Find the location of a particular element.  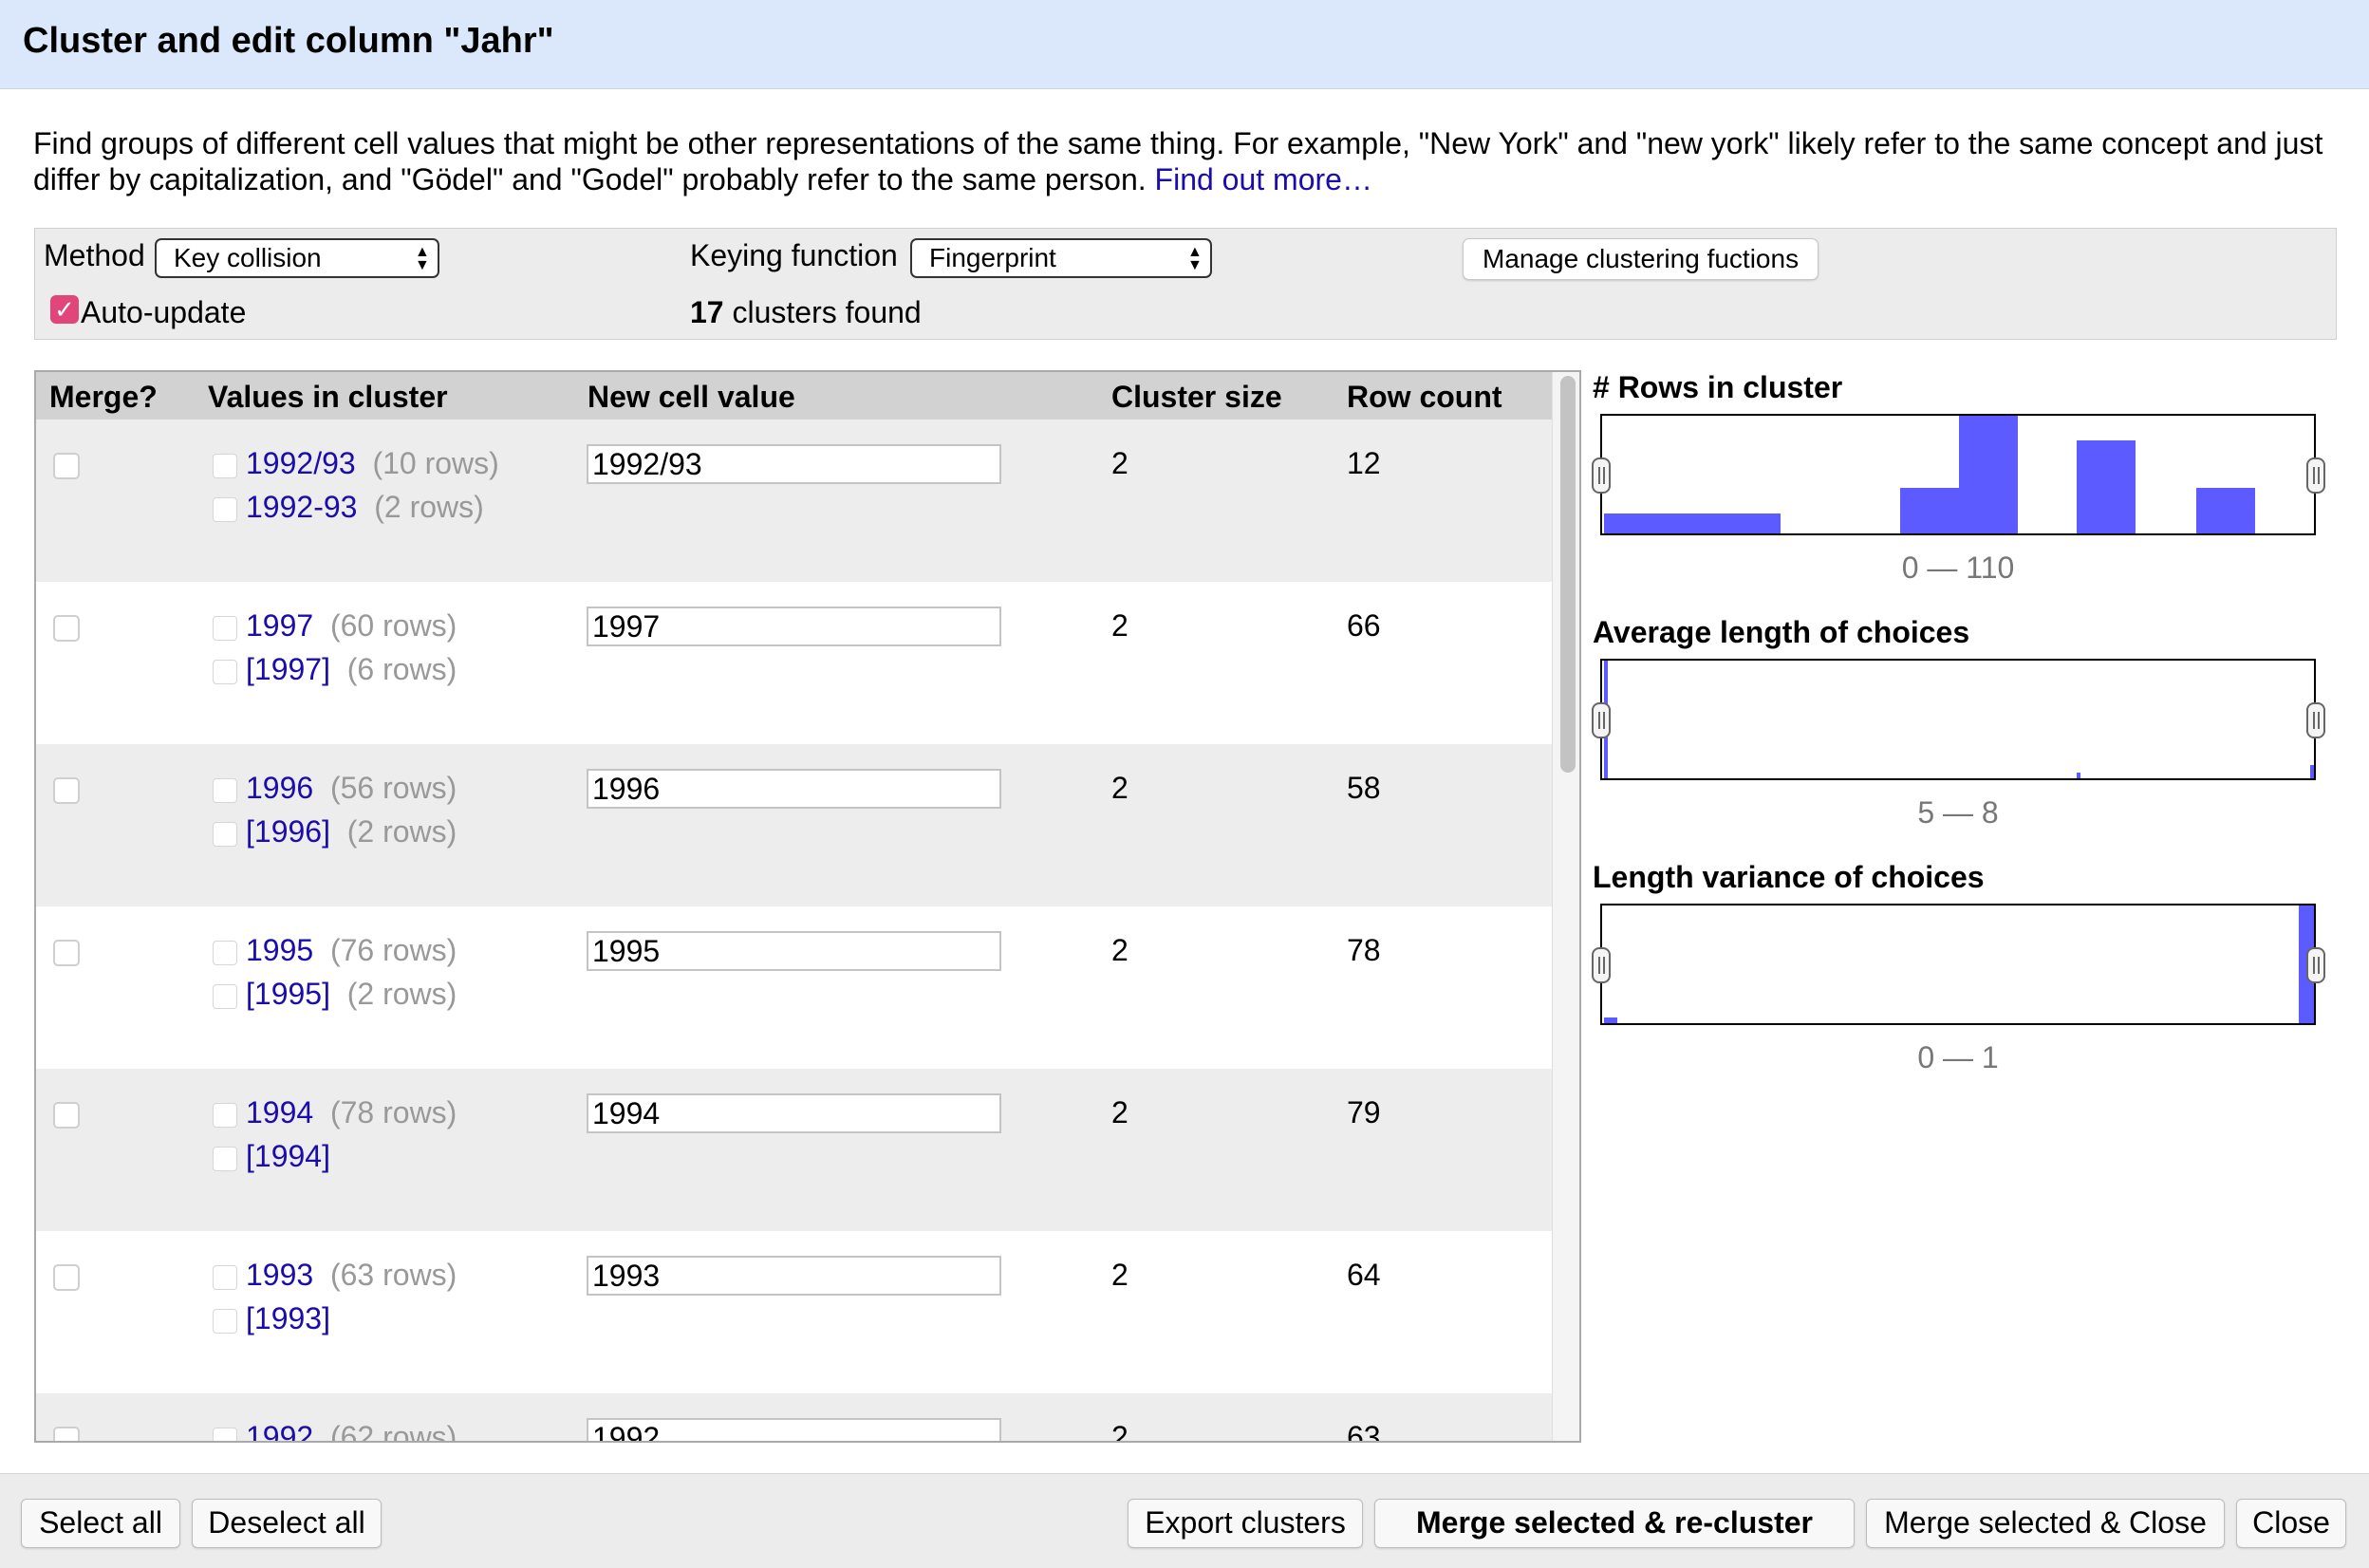

cluster-value-link: 1995 is located at coordinates (279, 950).